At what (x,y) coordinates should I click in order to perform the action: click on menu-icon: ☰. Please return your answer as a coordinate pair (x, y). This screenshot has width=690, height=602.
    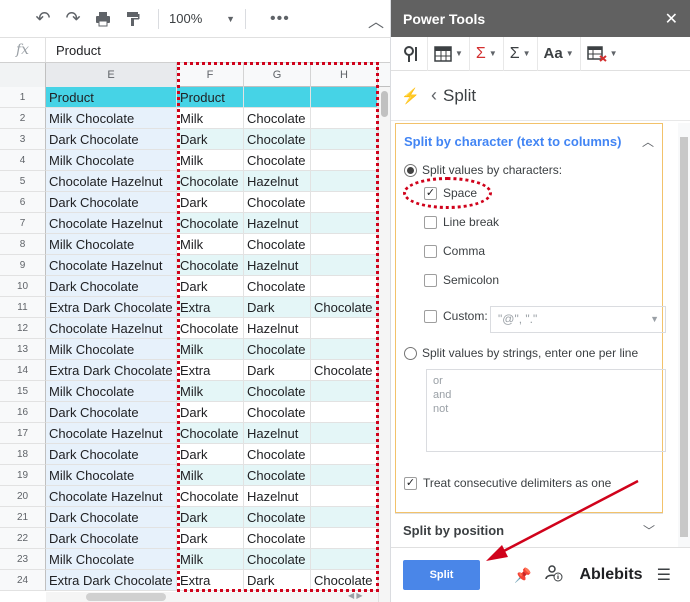
    Looking at the image, I should click on (664, 575).